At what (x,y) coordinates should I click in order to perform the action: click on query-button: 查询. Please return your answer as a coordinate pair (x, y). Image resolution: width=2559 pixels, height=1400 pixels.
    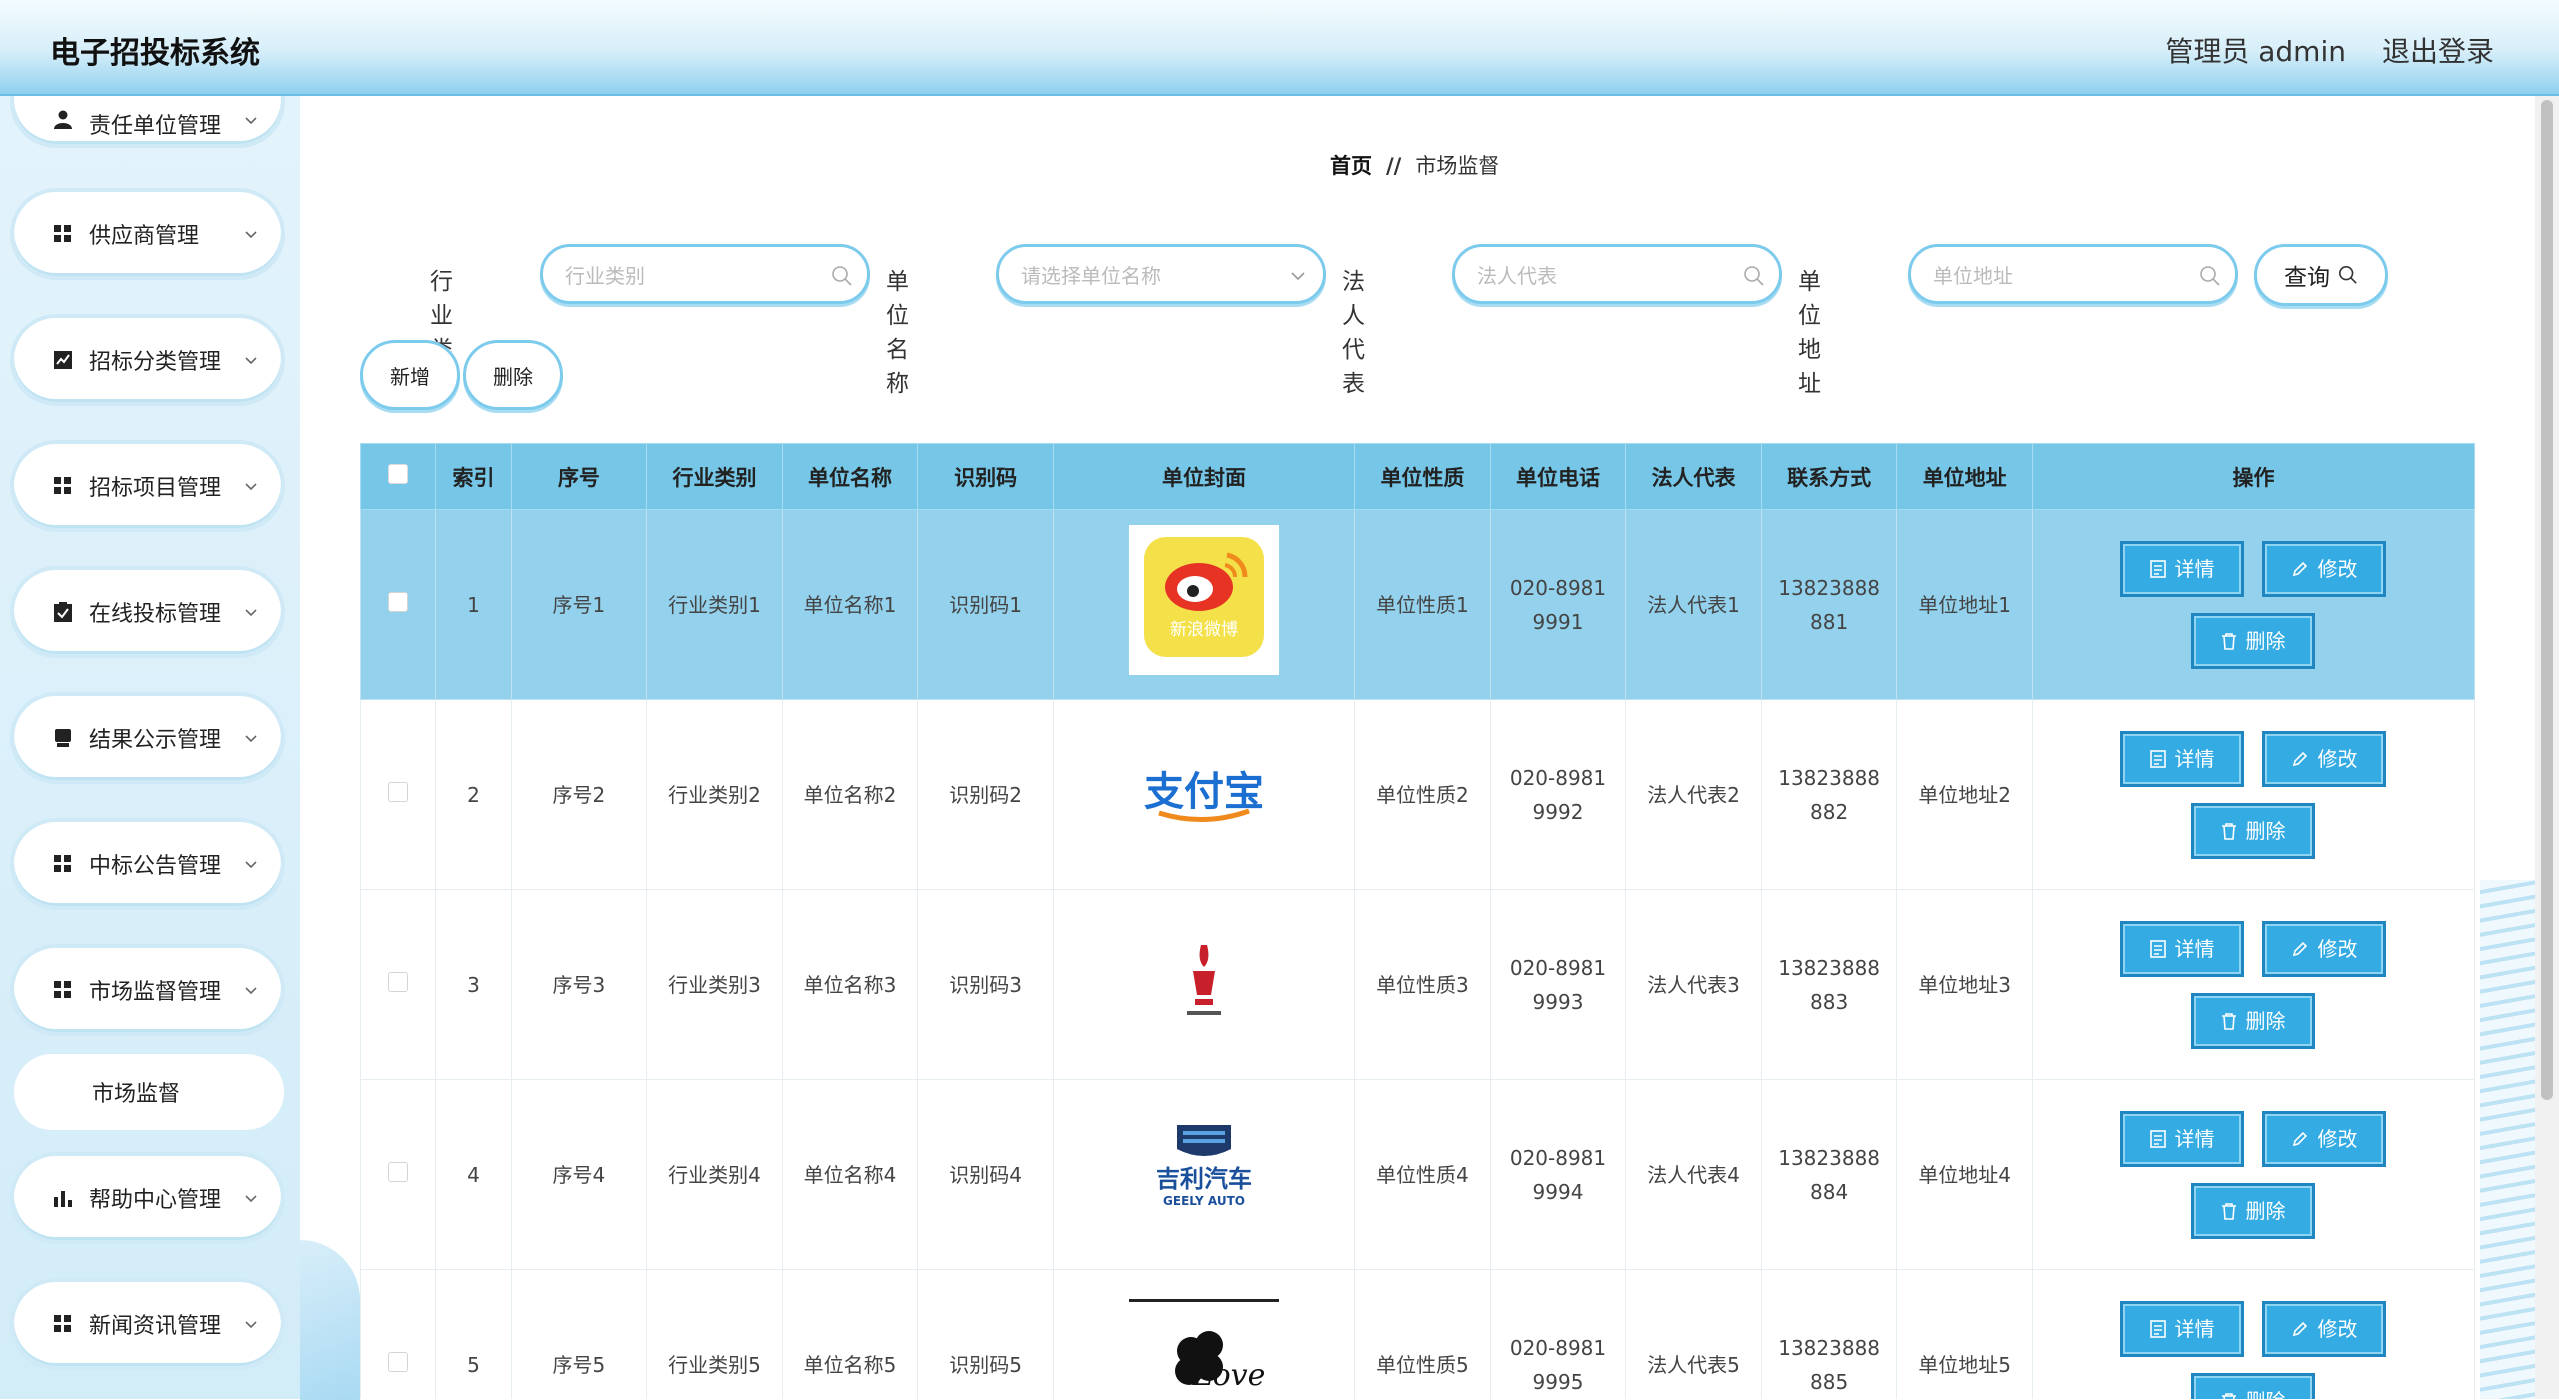
    Looking at the image, I should click on (2321, 275).